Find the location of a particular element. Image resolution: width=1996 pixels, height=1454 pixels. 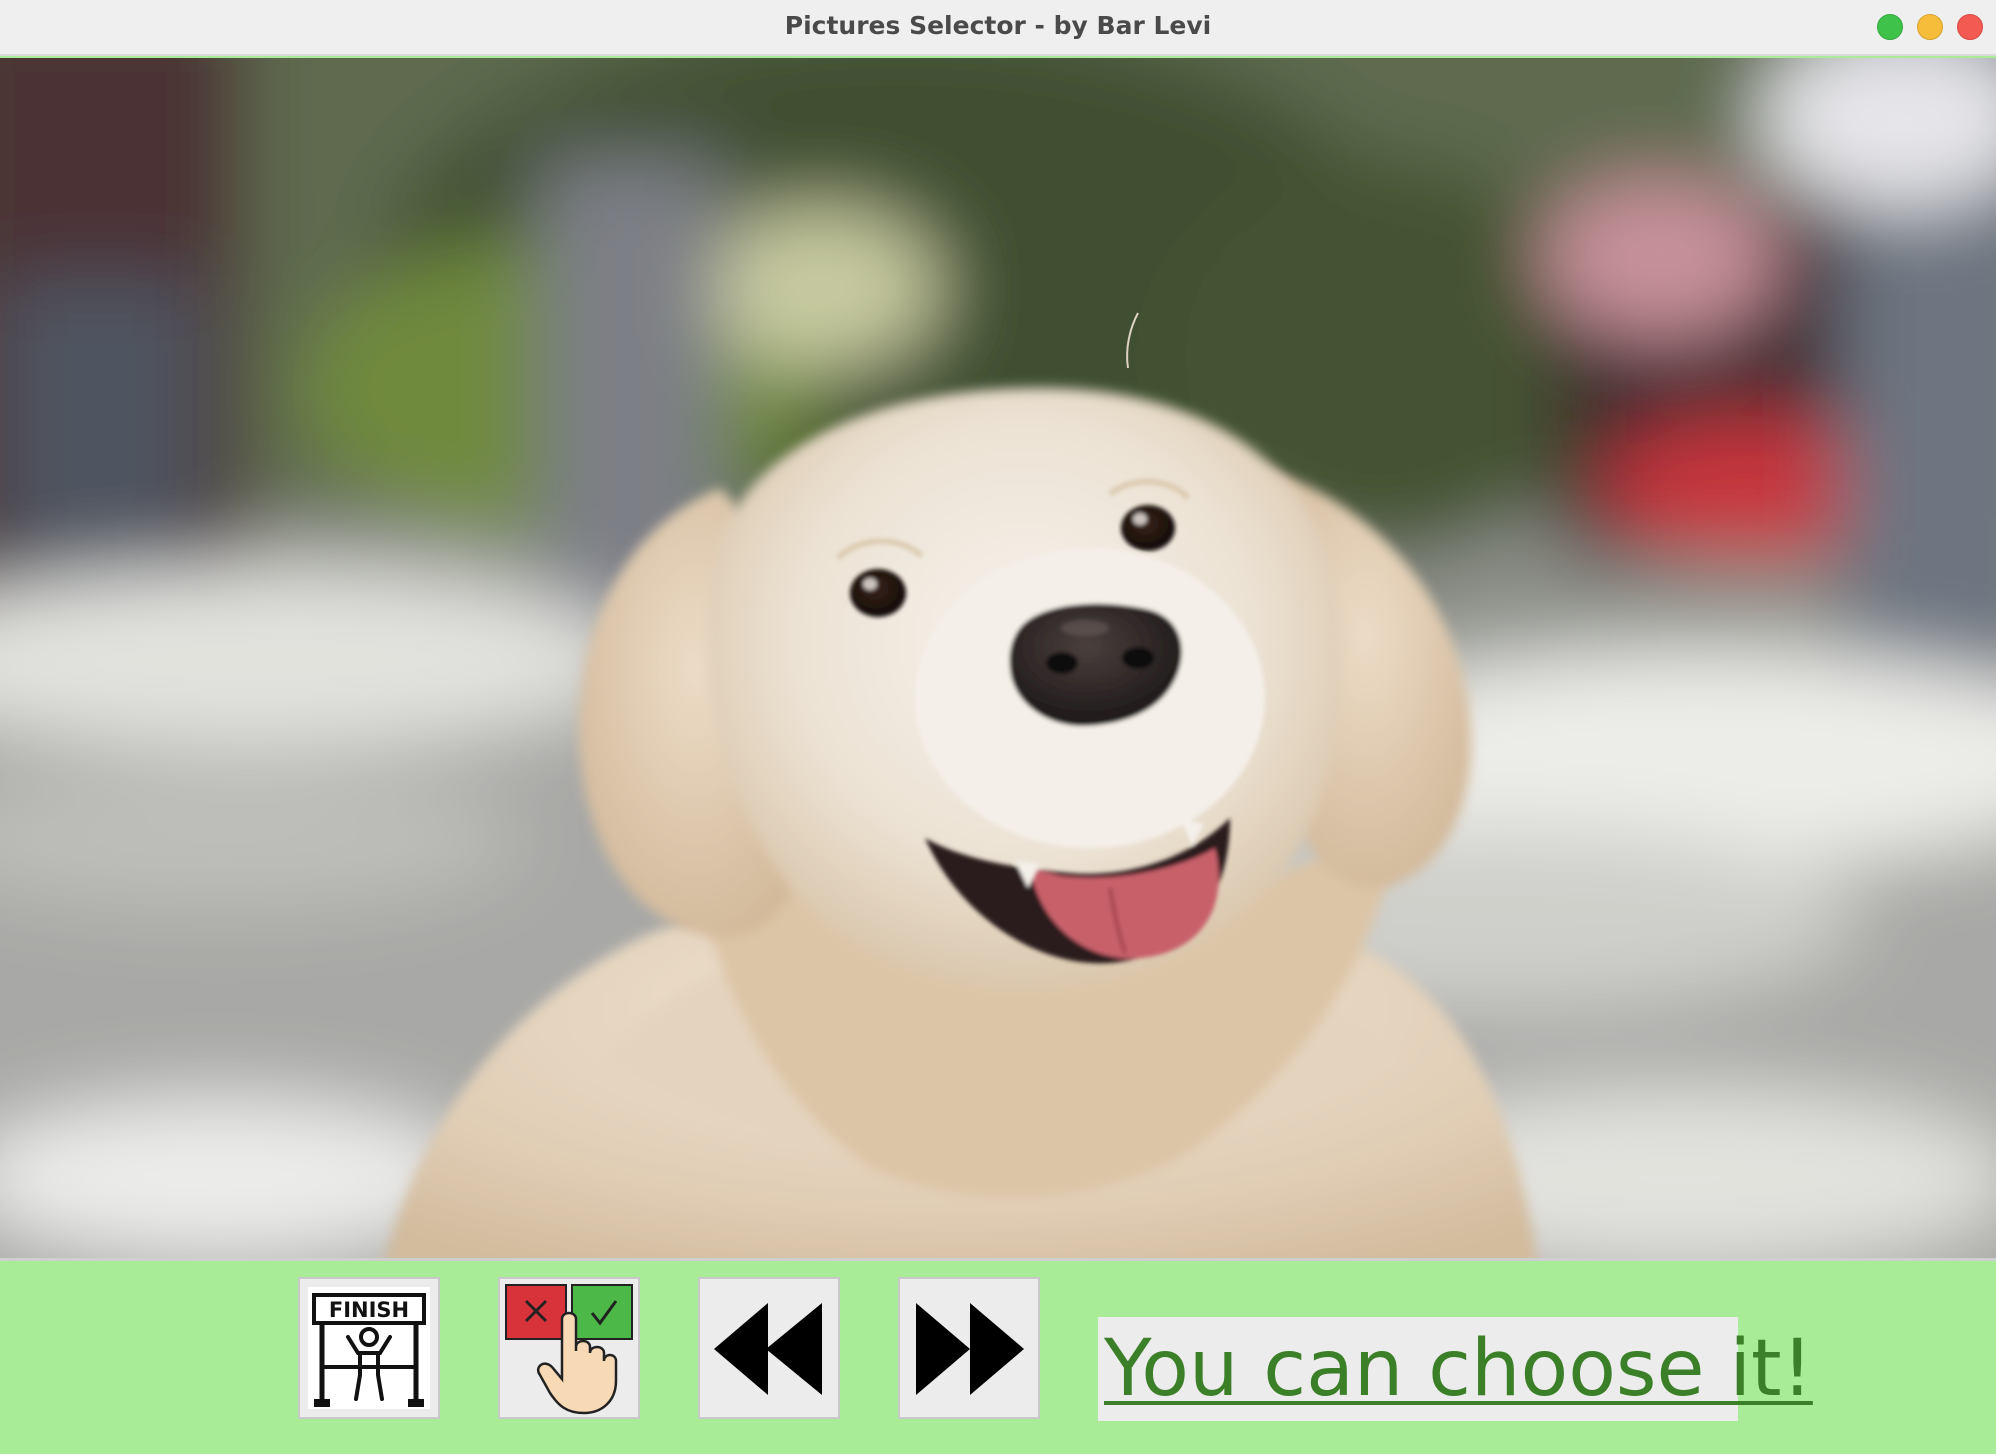

fast-forward-icon is located at coordinates (970, 1349).